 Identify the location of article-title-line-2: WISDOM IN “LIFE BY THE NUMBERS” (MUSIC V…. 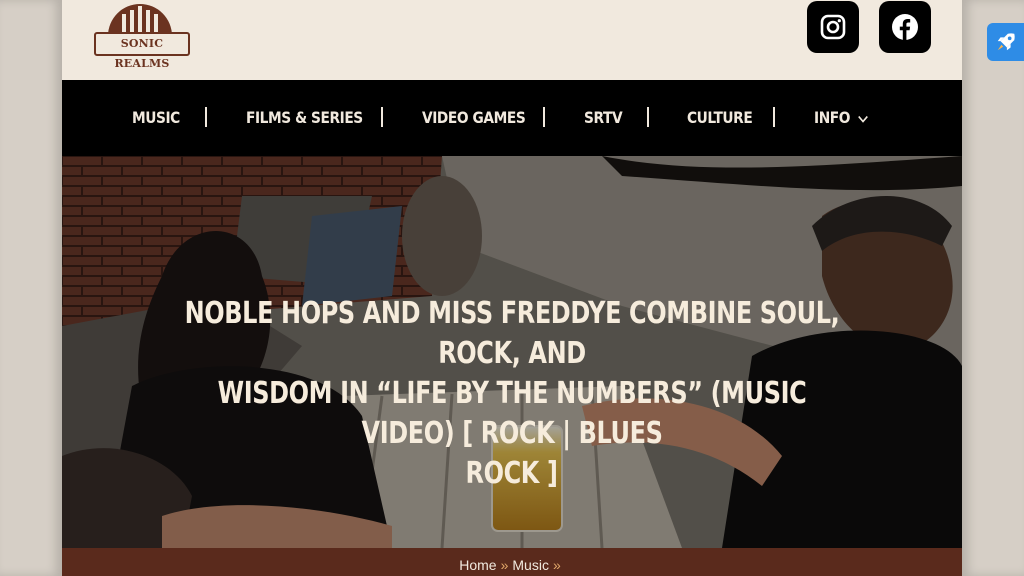
(512, 413).